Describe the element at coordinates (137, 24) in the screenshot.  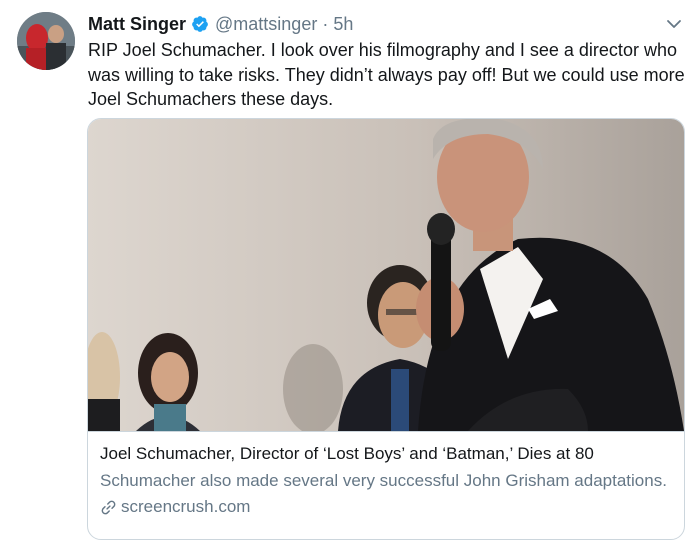
I see `author-name: Matt Singer` at that location.